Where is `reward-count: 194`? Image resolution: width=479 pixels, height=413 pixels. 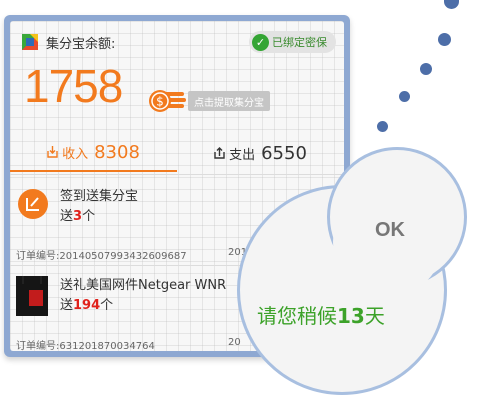 reward-count: 194 is located at coordinates (87, 305).